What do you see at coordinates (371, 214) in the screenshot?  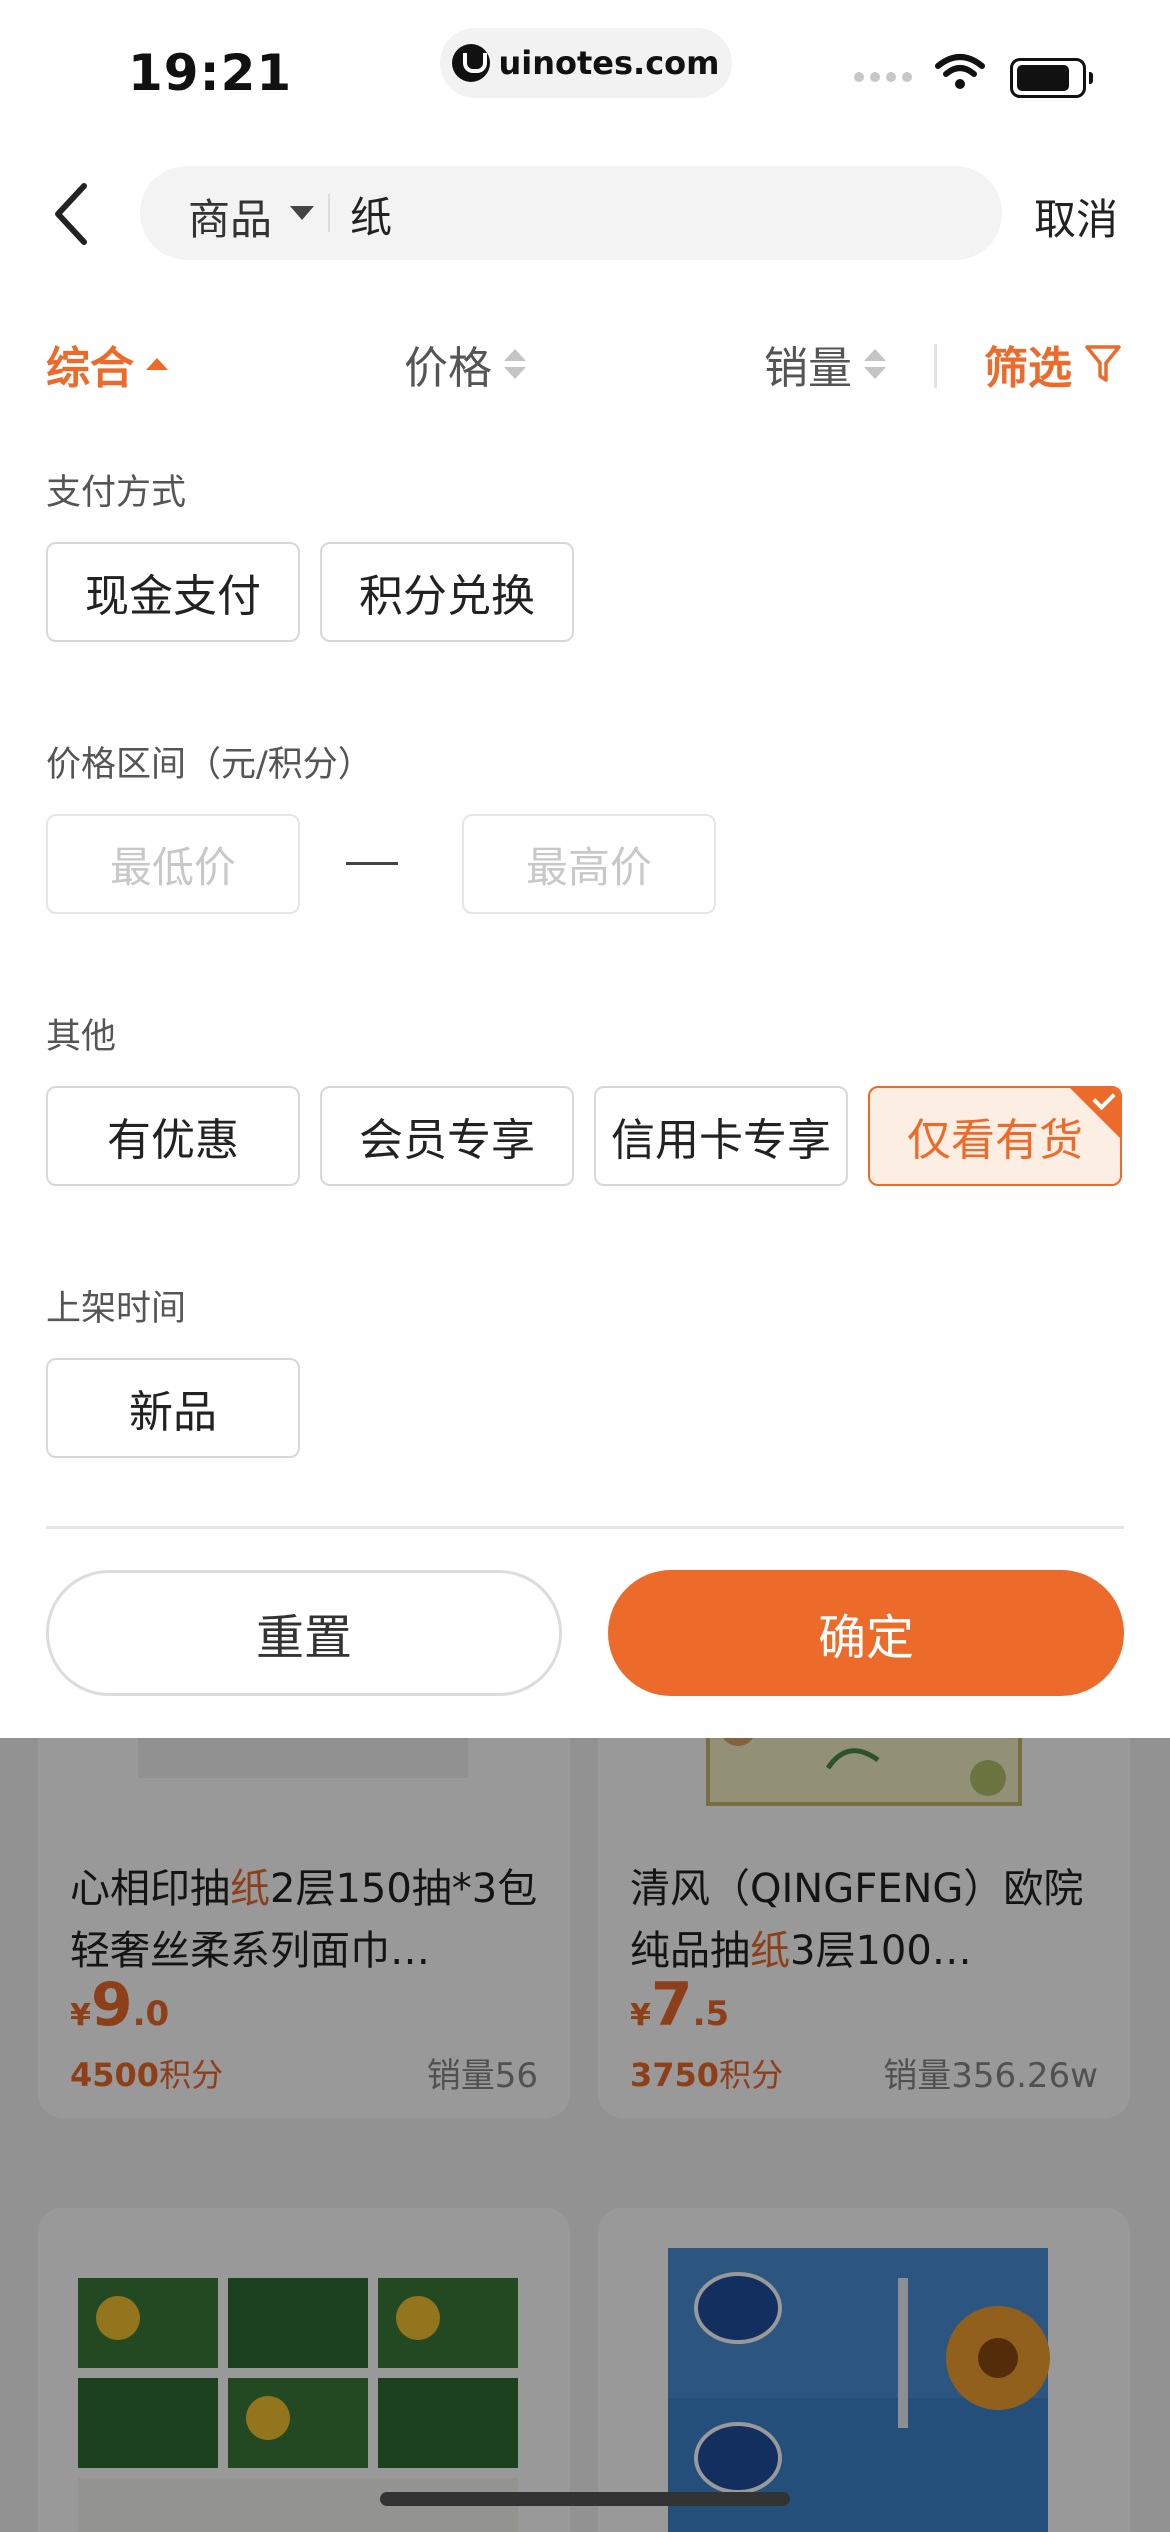 I see `search-query-text: 纸` at bounding box center [371, 214].